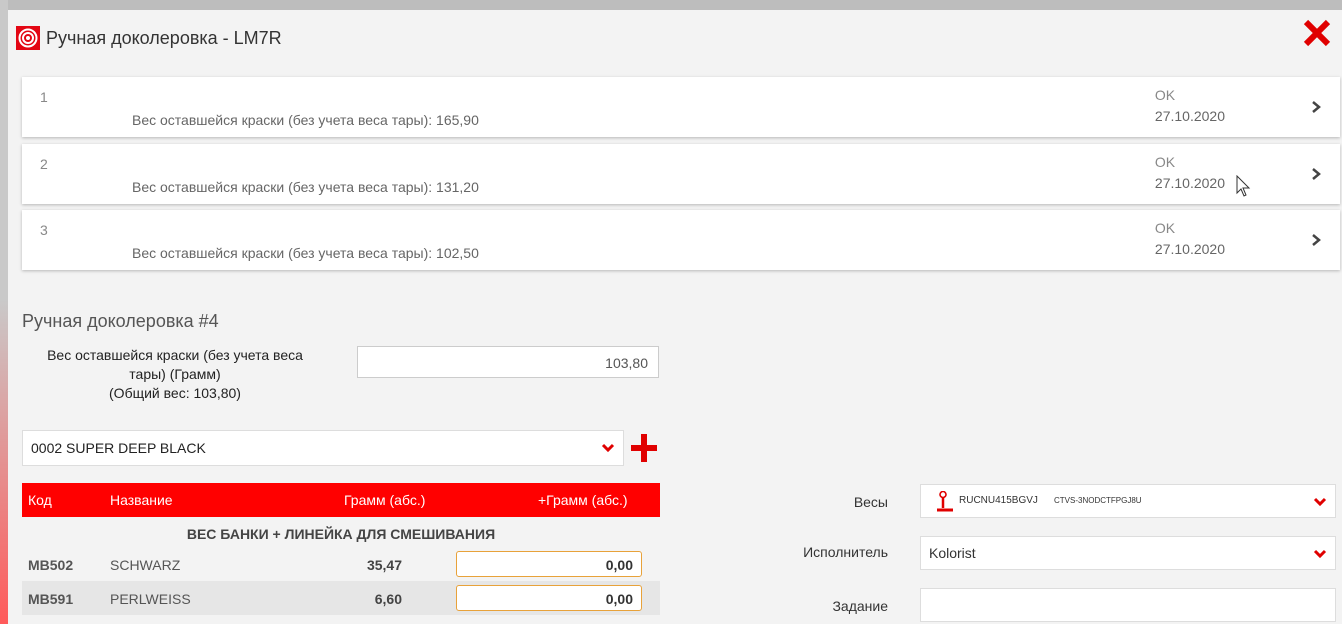 Image resolution: width=1342 pixels, height=624 pixels. I want to click on plus-icon, so click(644, 448).